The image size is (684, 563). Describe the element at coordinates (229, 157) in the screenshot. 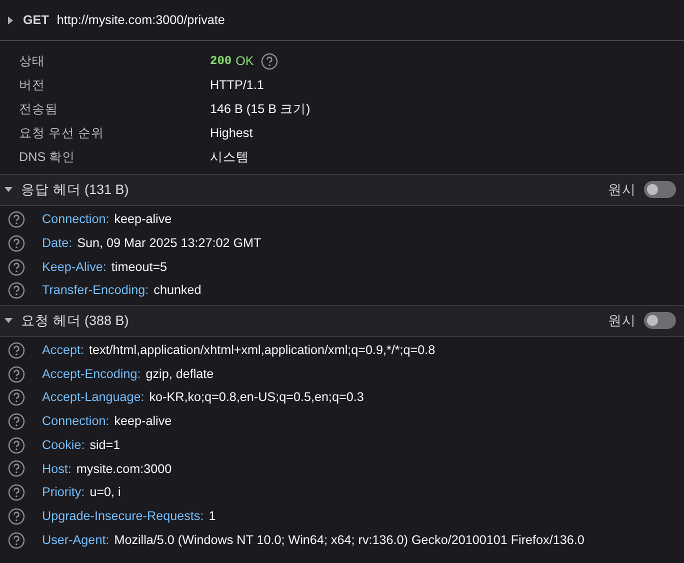

I see `summary-value: 시스템` at that location.